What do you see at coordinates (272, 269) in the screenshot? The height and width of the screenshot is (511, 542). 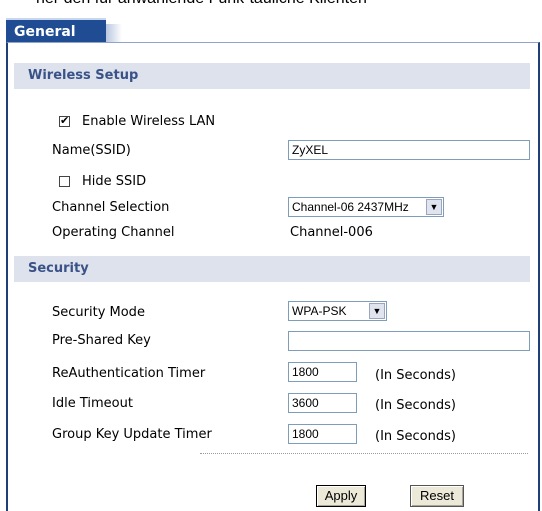 I see `section-security: Security` at bounding box center [272, 269].